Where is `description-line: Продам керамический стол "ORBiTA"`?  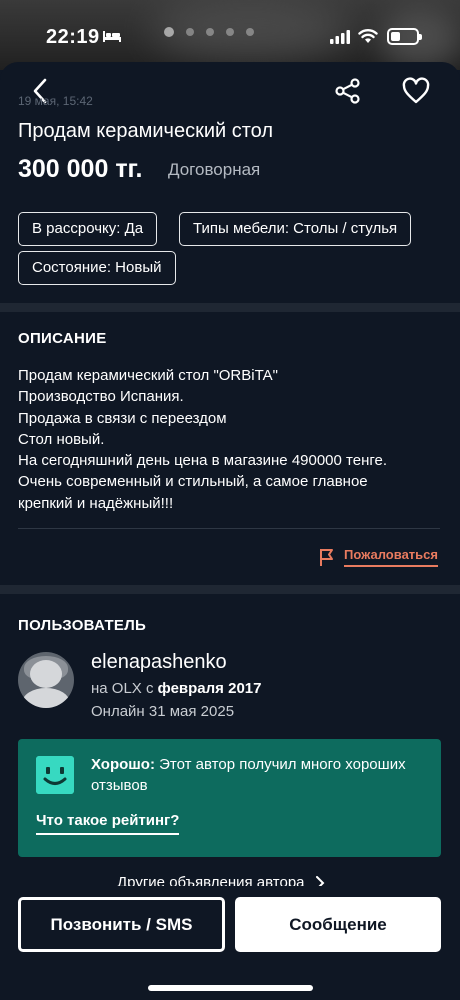
description-line: Продам керамический стол "ORBiTA" is located at coordinates (148, 375).